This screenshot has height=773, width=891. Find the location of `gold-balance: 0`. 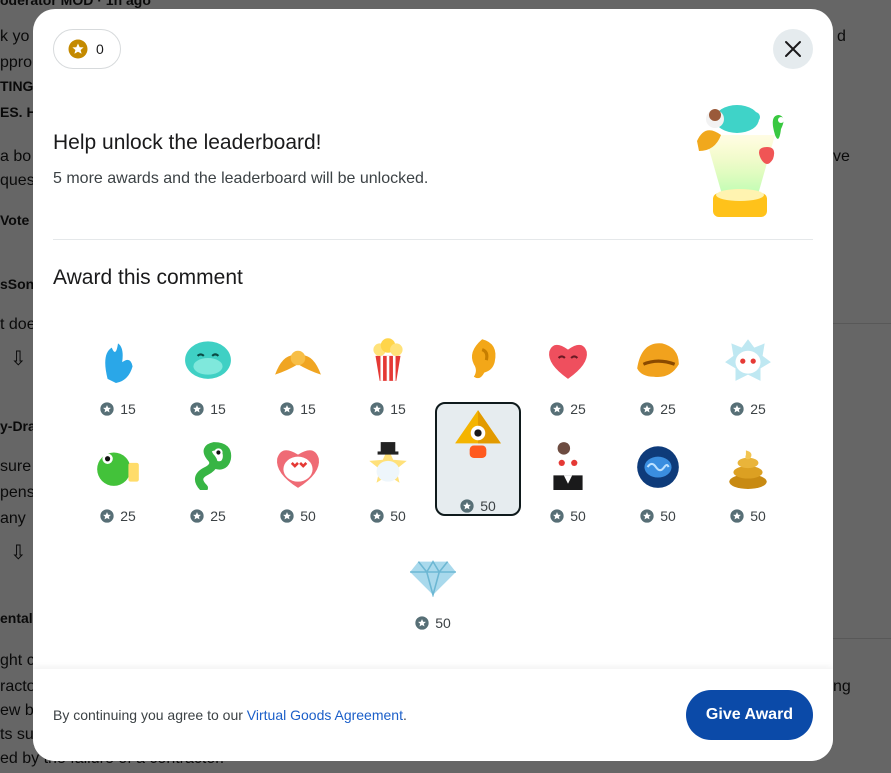

gold-balance: 0 is located at coordinates (87, 49).